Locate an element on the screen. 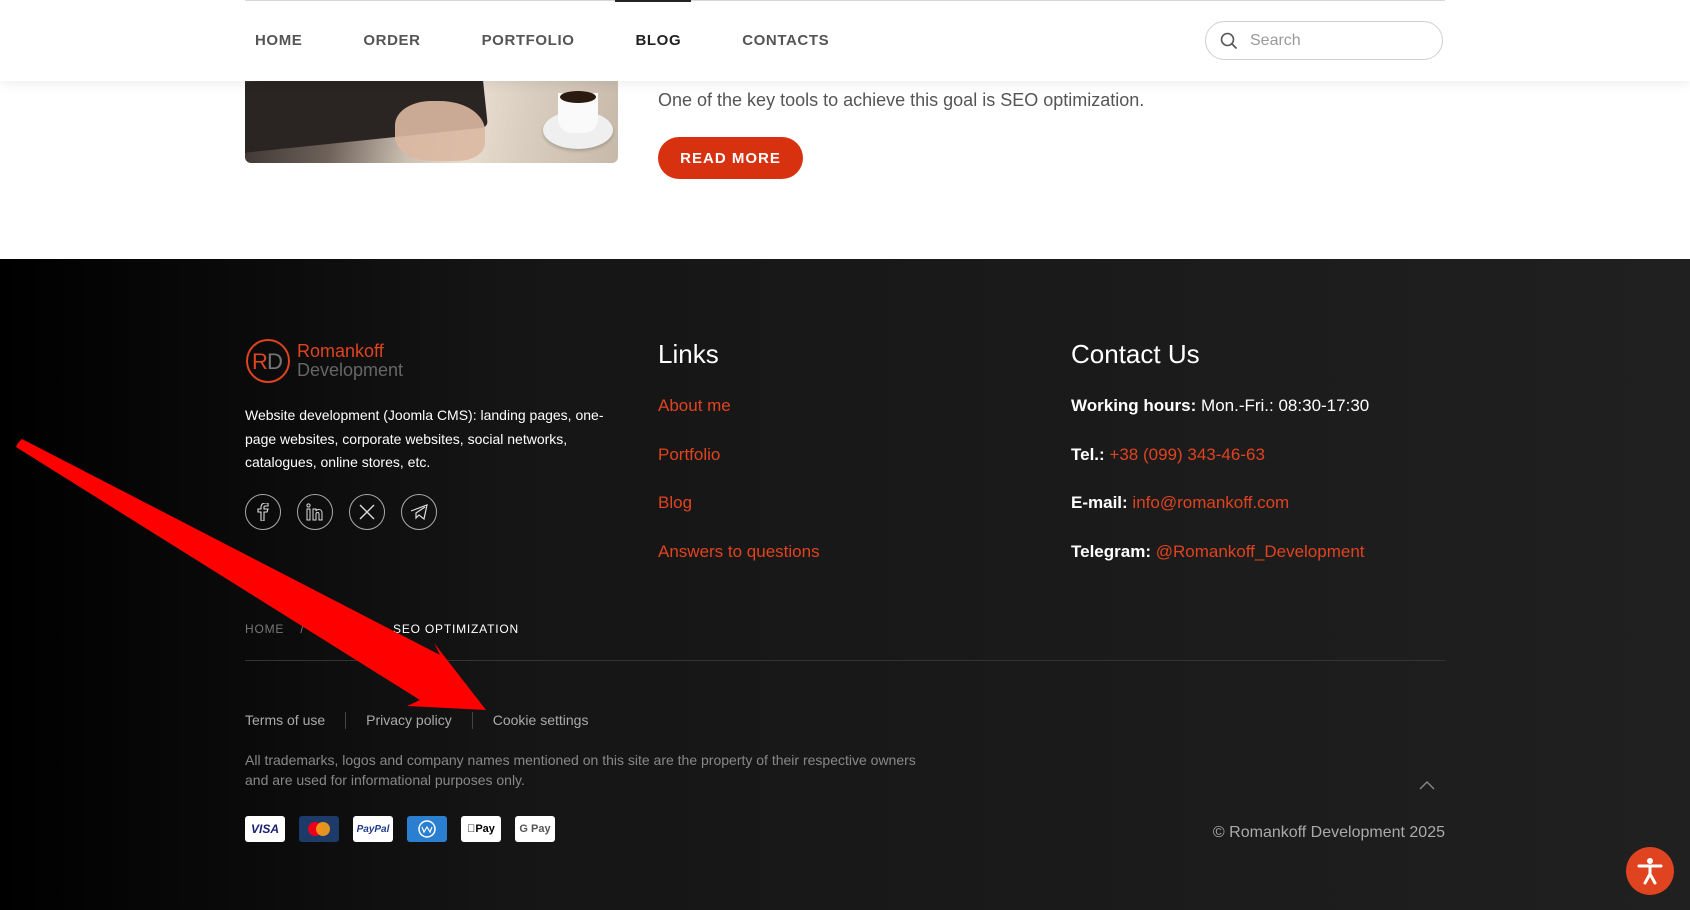 The height and width of the screenshot is (910, 1690). mastercard-icon is located at coordinates (319, 829).